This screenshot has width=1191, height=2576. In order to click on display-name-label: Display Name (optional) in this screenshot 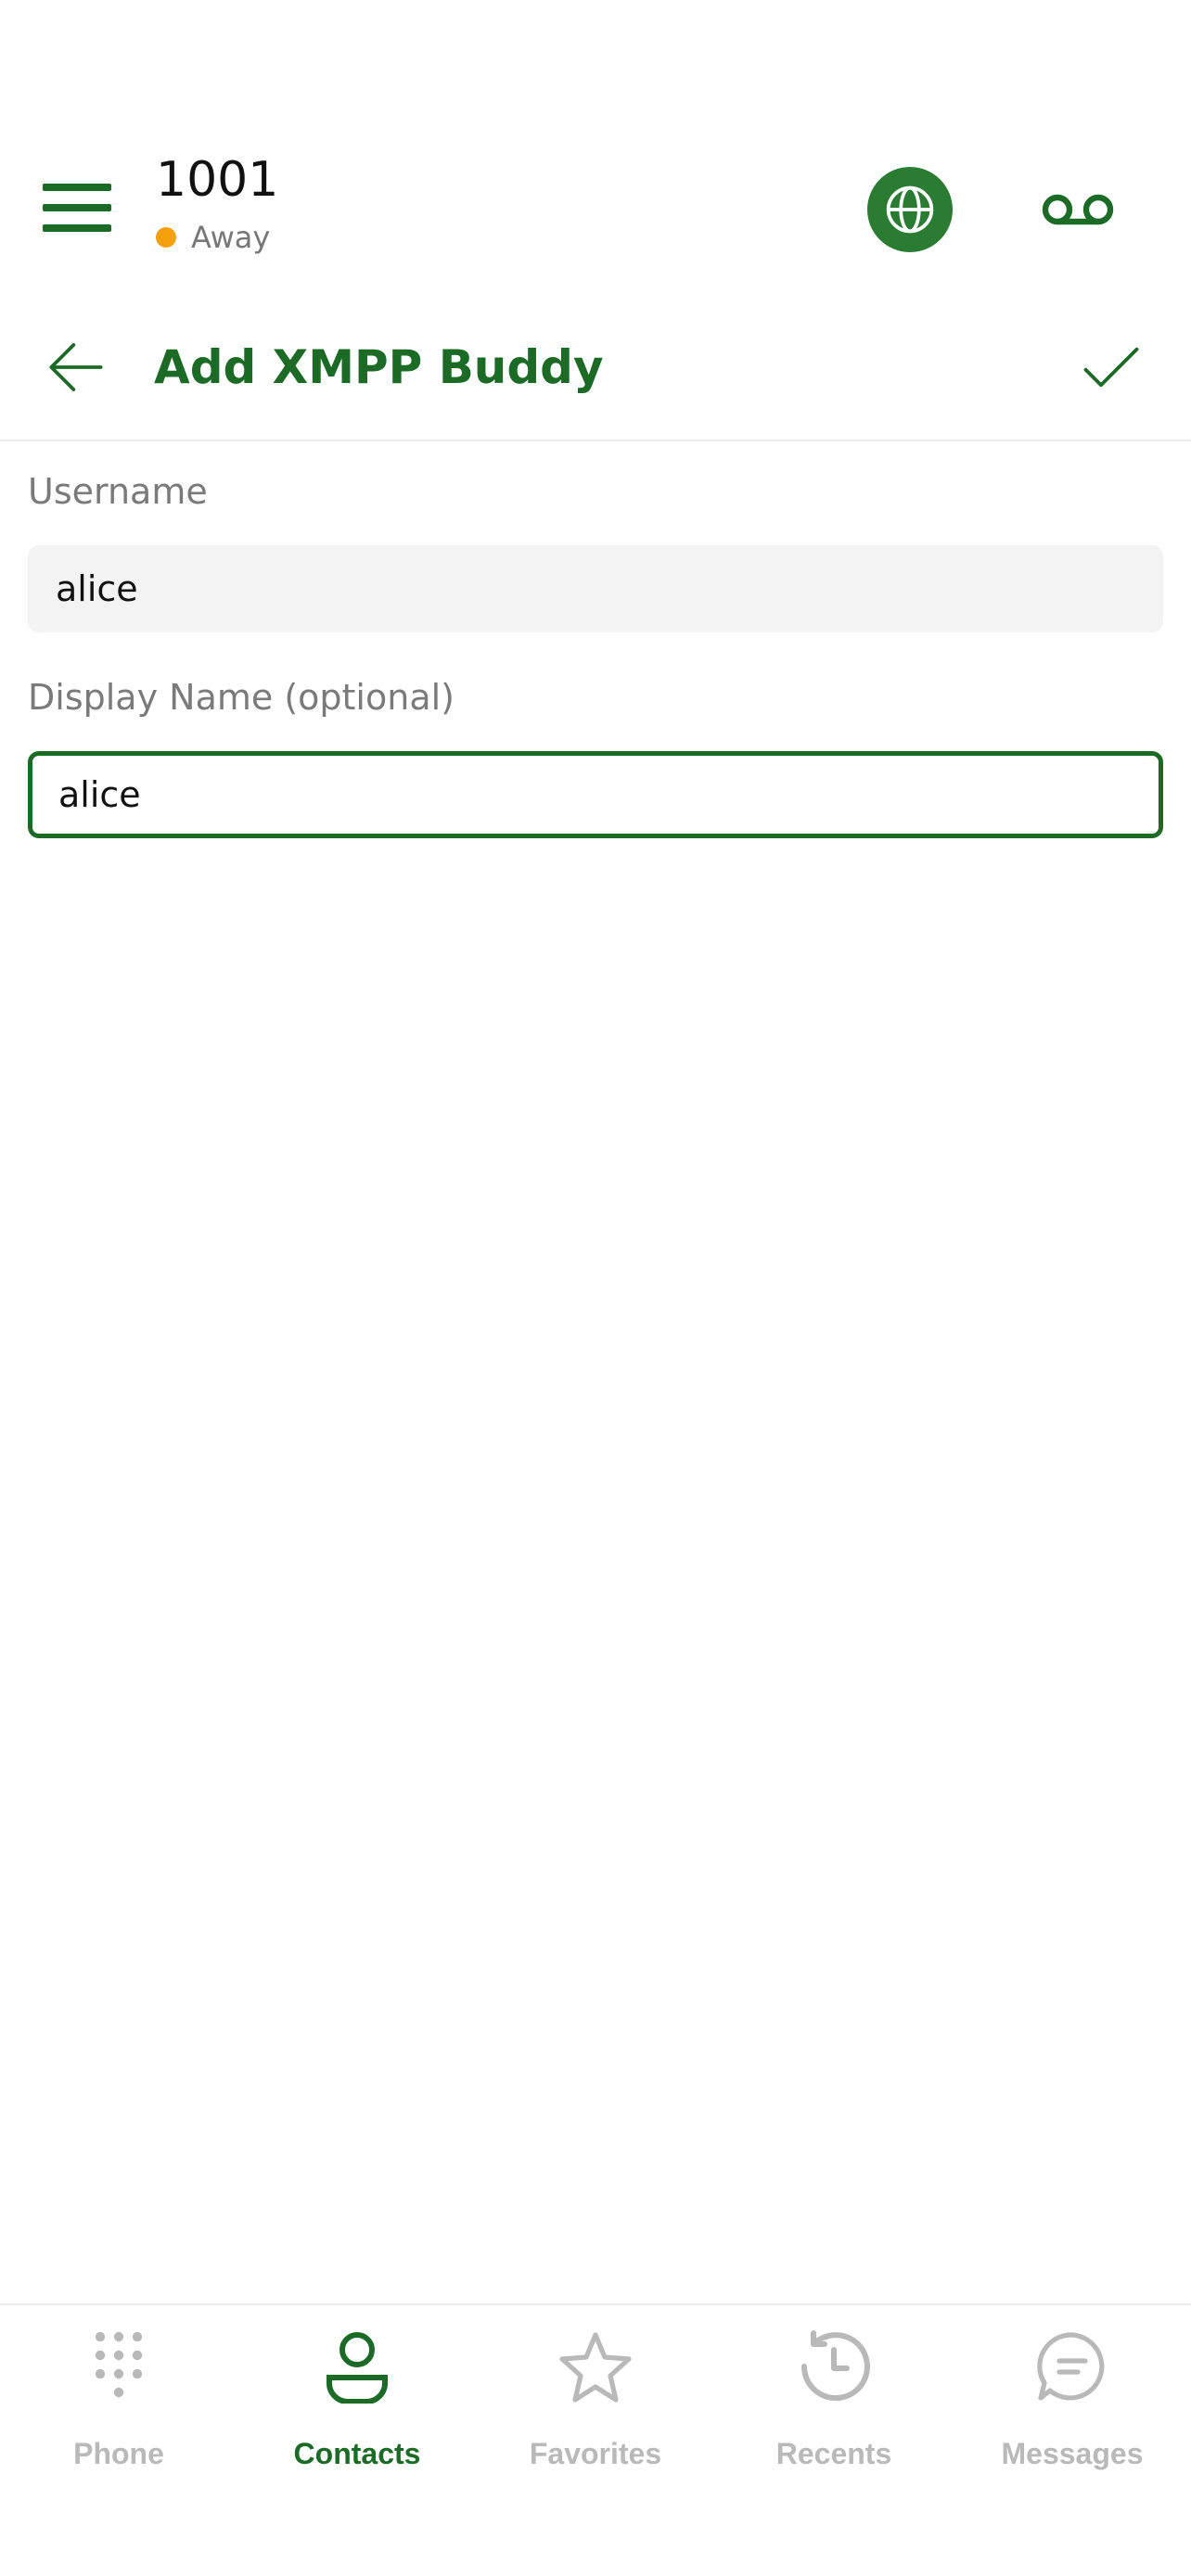, I will do `click(241, 697)`.